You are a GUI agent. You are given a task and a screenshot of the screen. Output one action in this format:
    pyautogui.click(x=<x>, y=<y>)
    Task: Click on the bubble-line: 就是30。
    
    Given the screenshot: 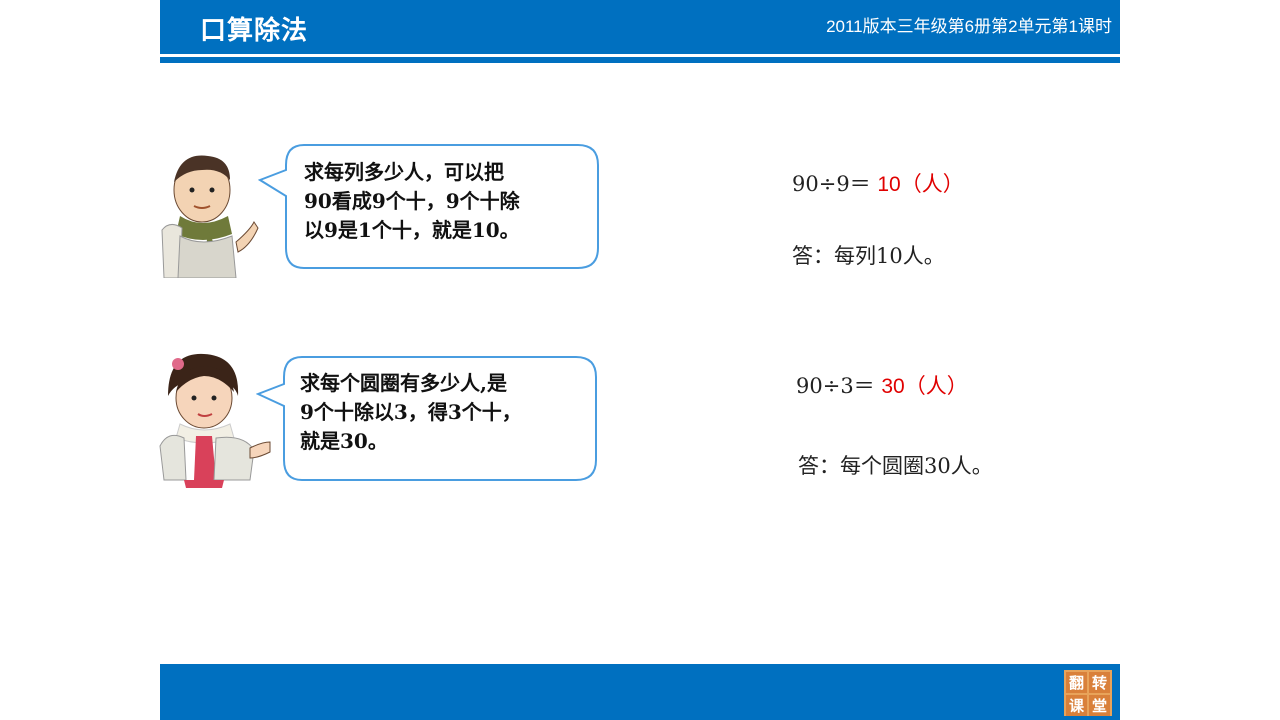 What is the action you would take?
    pyautogui.click(x=344, y=441)
    